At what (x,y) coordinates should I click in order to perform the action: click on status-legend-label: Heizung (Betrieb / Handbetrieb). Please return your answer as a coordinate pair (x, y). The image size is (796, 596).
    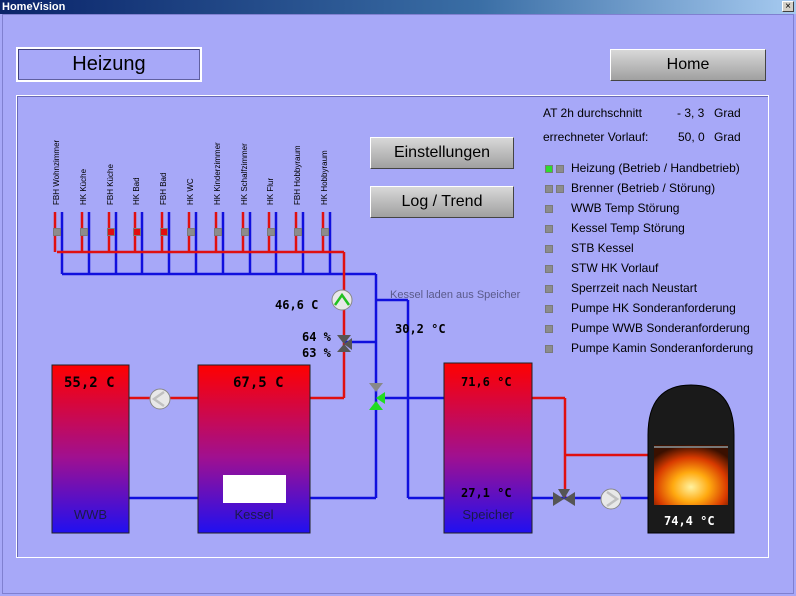
    Looking at the image, I should click on (655, 168).